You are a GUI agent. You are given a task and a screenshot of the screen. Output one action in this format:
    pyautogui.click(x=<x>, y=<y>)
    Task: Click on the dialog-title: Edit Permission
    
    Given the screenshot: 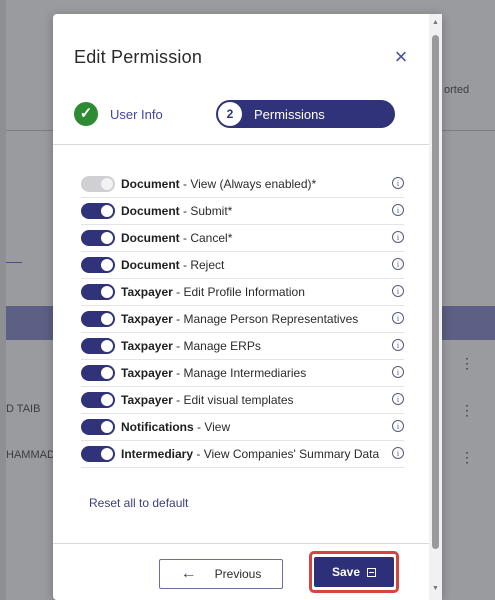 What is the action you would take?
    pyautogui.click(x=138, y=57)
    